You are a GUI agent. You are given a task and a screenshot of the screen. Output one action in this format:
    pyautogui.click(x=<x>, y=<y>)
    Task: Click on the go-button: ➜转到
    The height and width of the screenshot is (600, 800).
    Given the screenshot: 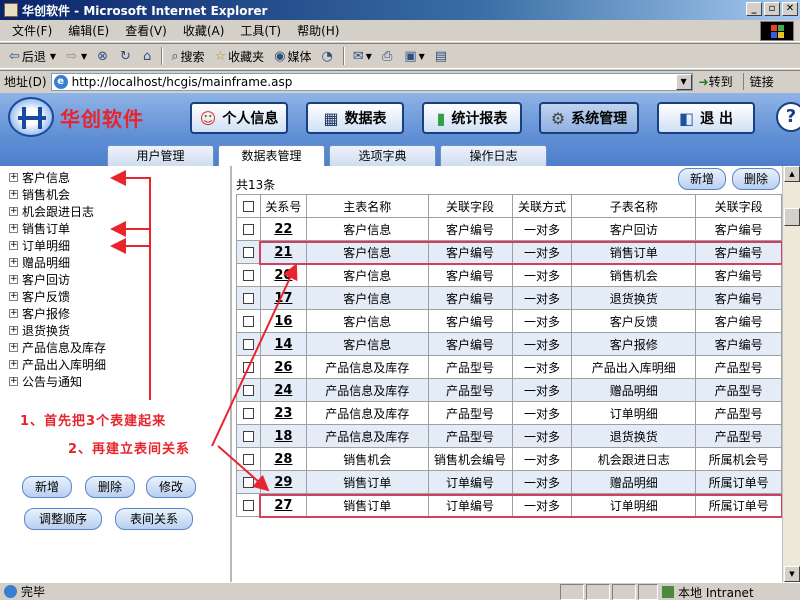 What is the action you would take?
    pyautogui.click(x=716, y=81)
    